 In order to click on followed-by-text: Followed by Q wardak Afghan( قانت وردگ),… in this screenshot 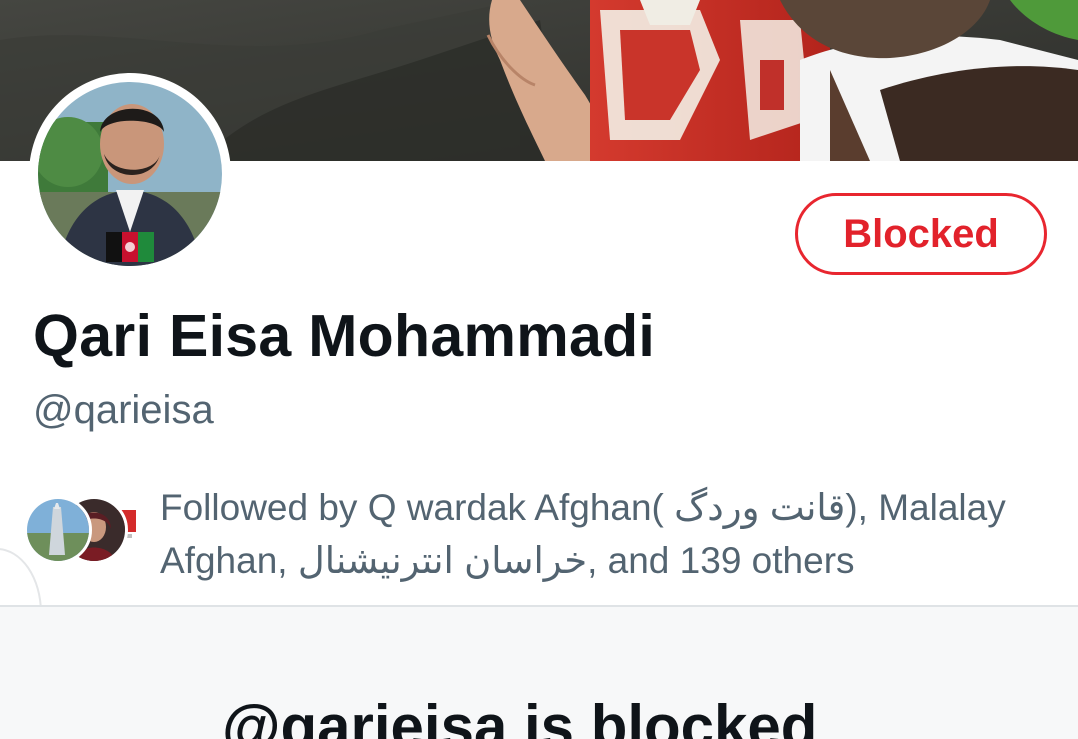, I will do `click(610, 534)`.